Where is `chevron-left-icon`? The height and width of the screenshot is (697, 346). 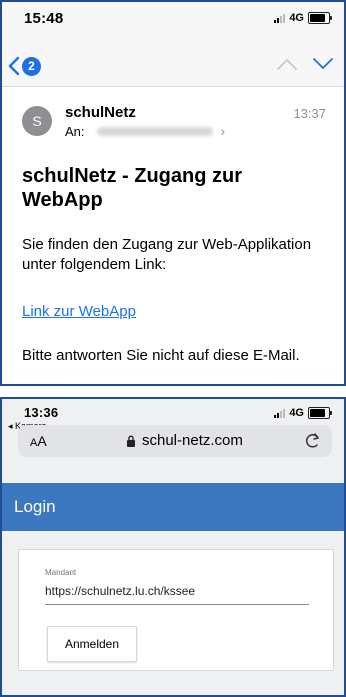 chevron-left-icon is located at coordinates (14, 66).